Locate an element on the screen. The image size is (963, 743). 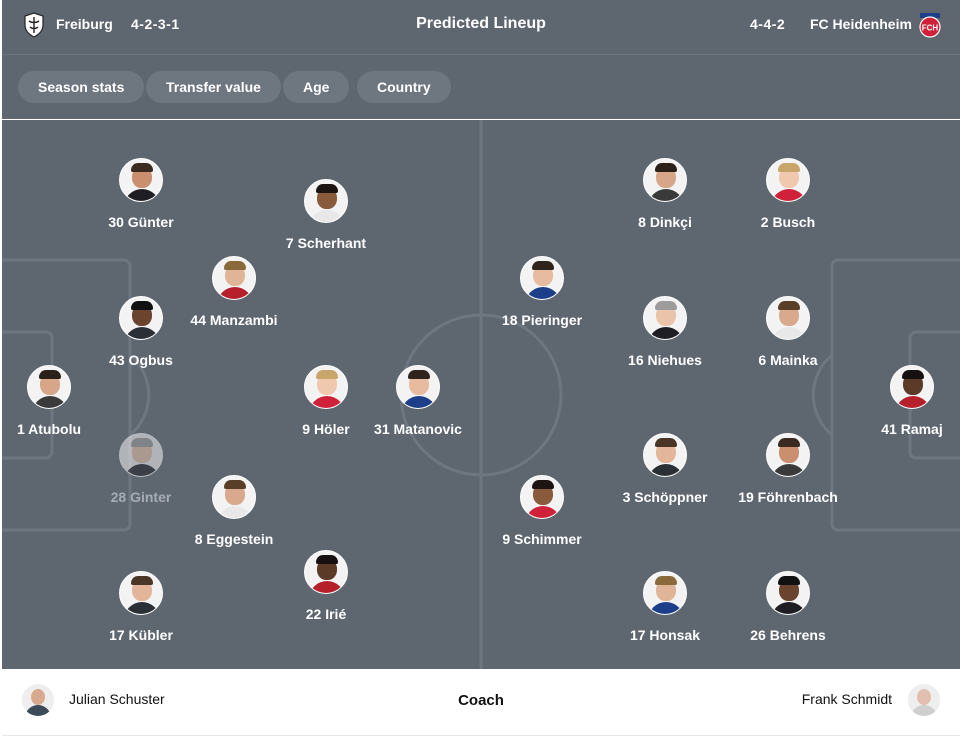
away-player-5: 41 Ramaj is located at coordinates (896, 401).